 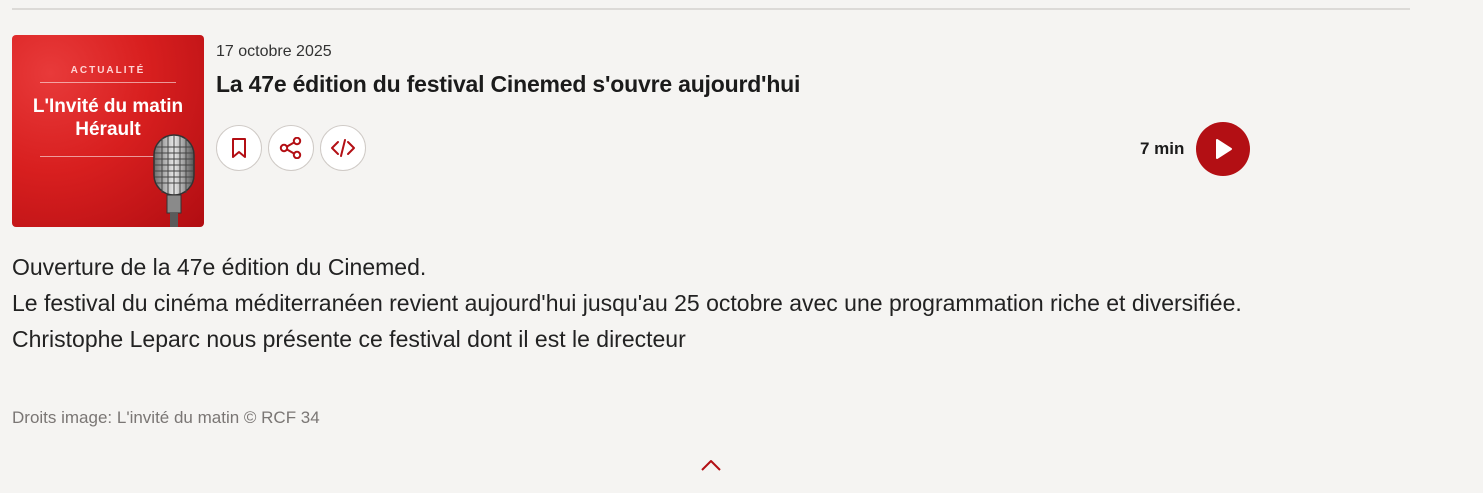 I want to click on episode-date: 17 octobre 2025, so click(x=274, y=51).